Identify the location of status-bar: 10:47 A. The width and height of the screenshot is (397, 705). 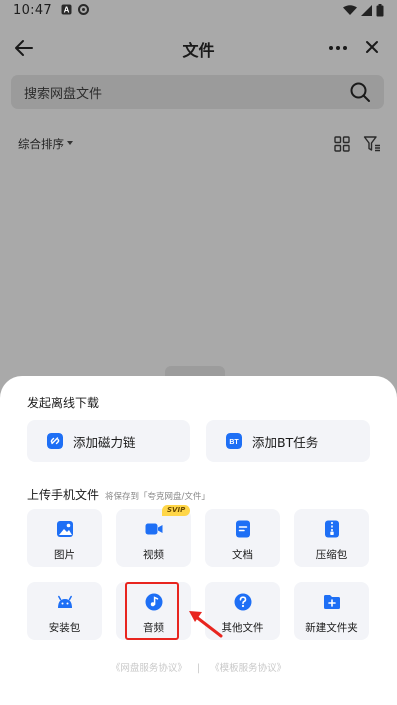
(198, 11).